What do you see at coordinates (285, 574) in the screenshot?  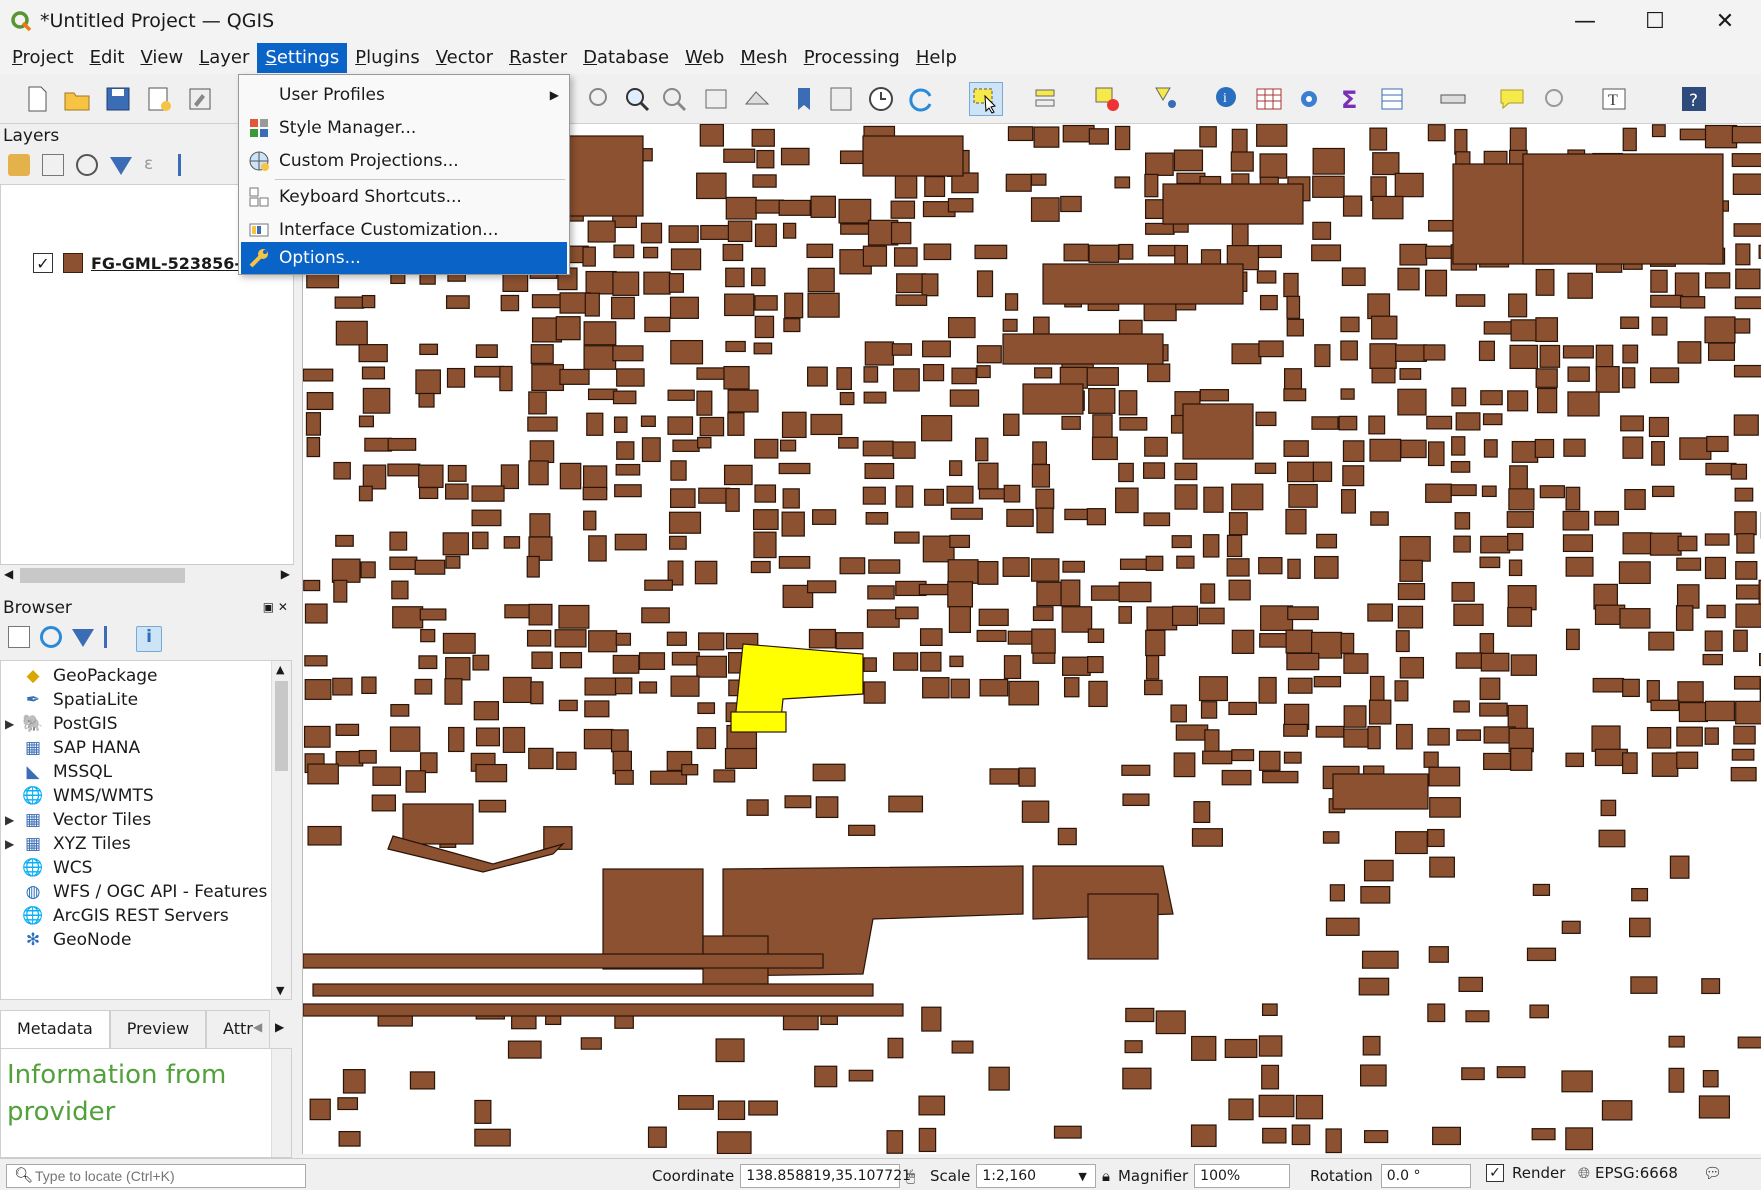 I see `scroll-right-icon: ▶` at bounding box center [285, 574].